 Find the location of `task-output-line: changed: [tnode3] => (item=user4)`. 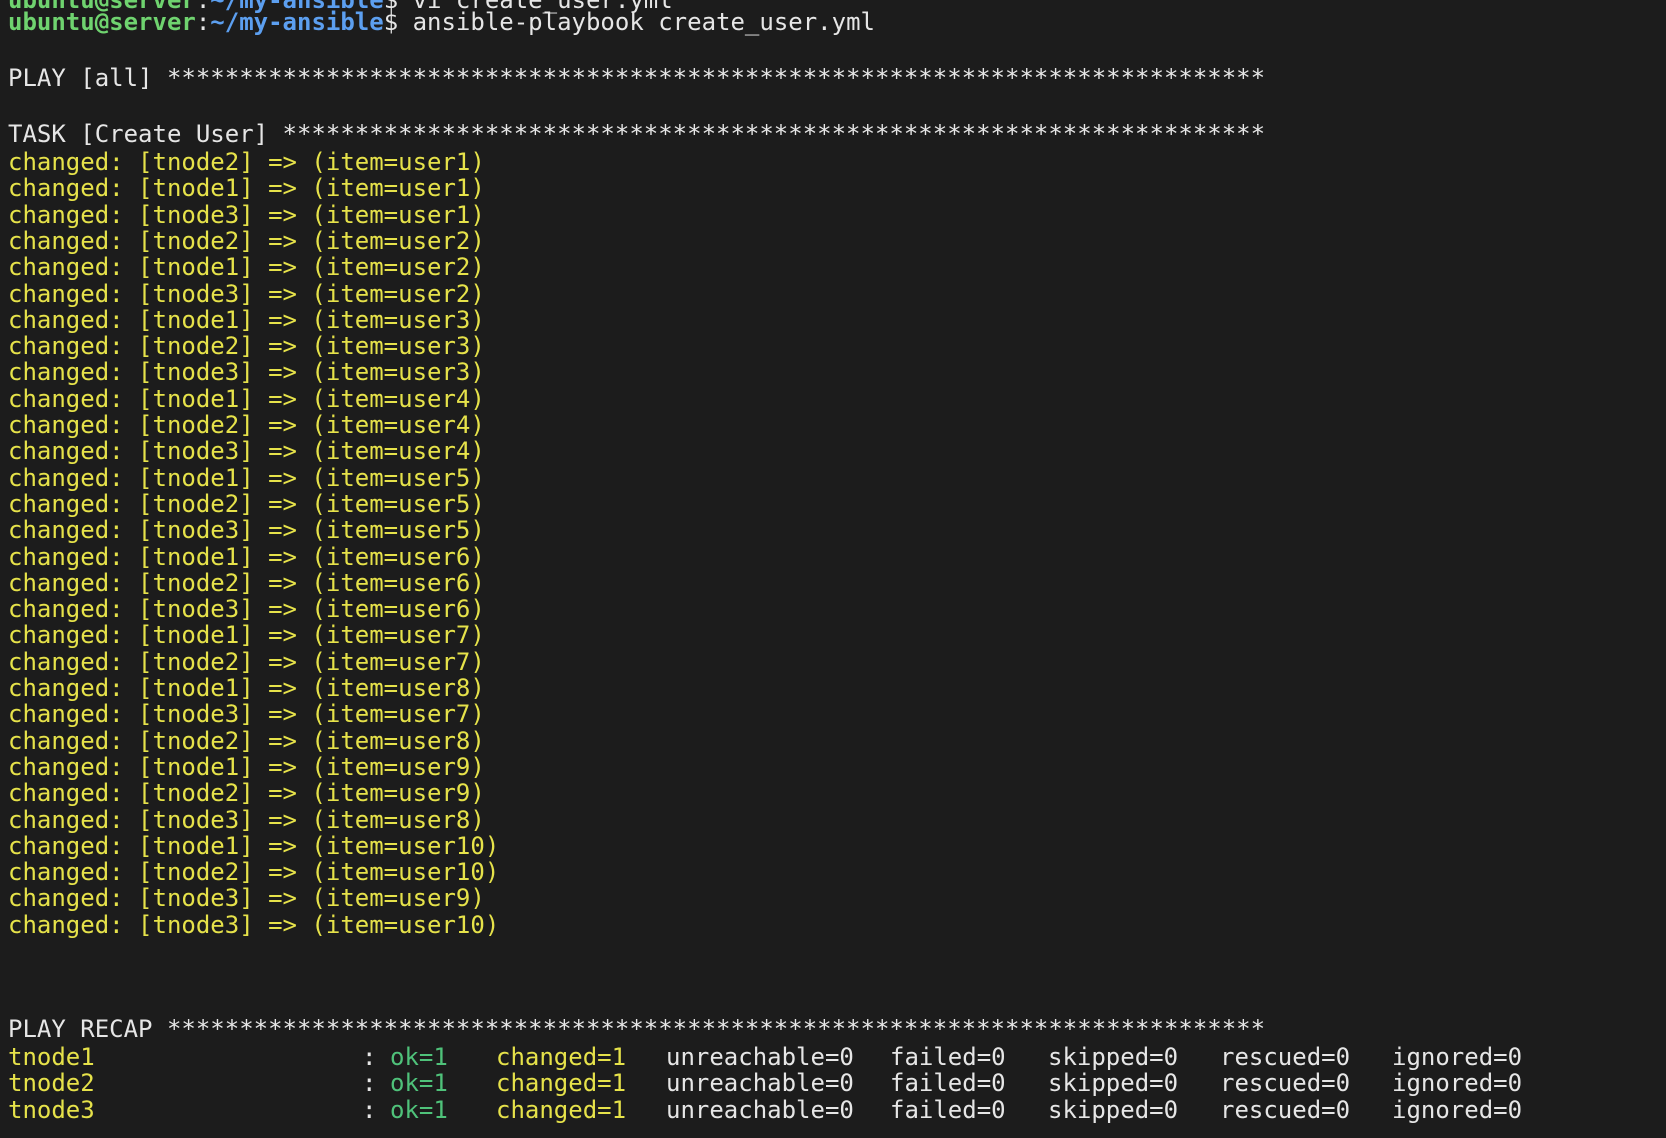

task-output-line: changed: [tnode3] => (item=user4) is located at coordinates (246, 451).